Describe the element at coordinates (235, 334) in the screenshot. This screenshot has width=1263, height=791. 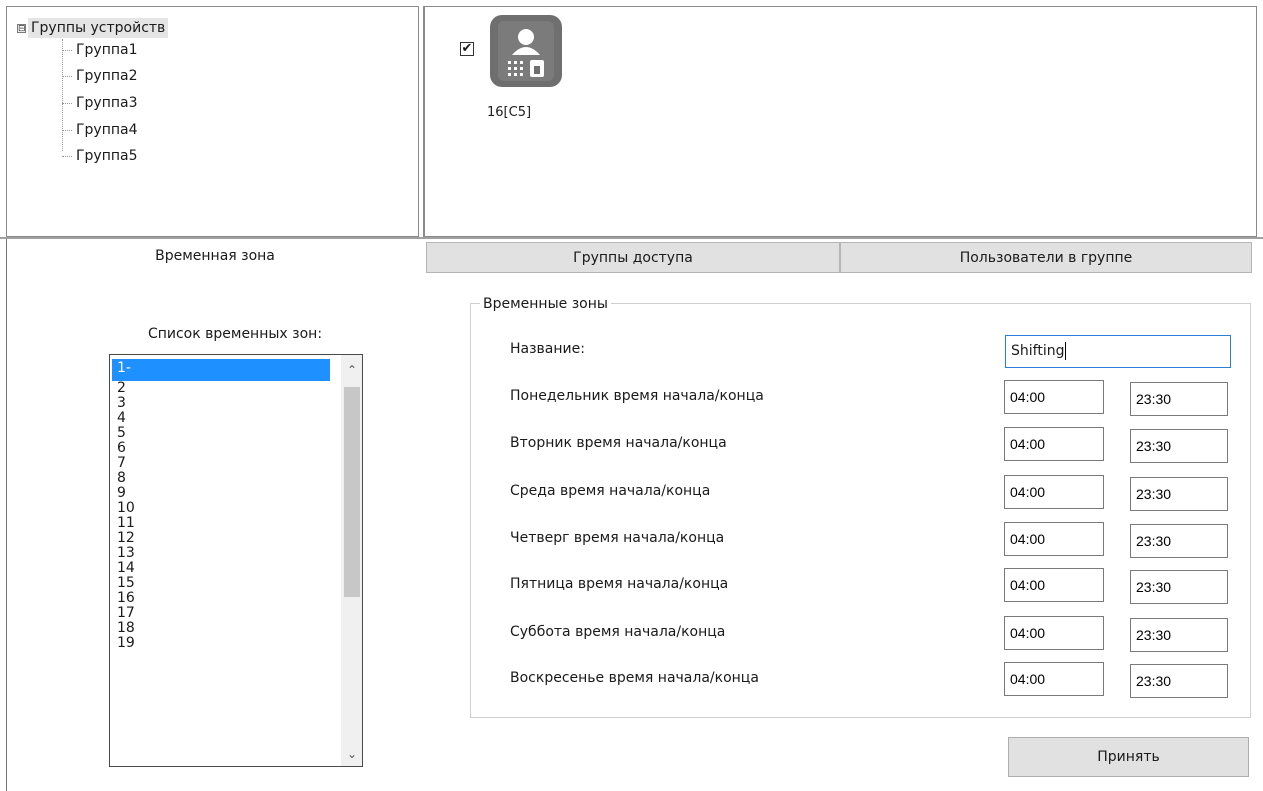
I see `tz-list-title: Список временных зон:` at that location.